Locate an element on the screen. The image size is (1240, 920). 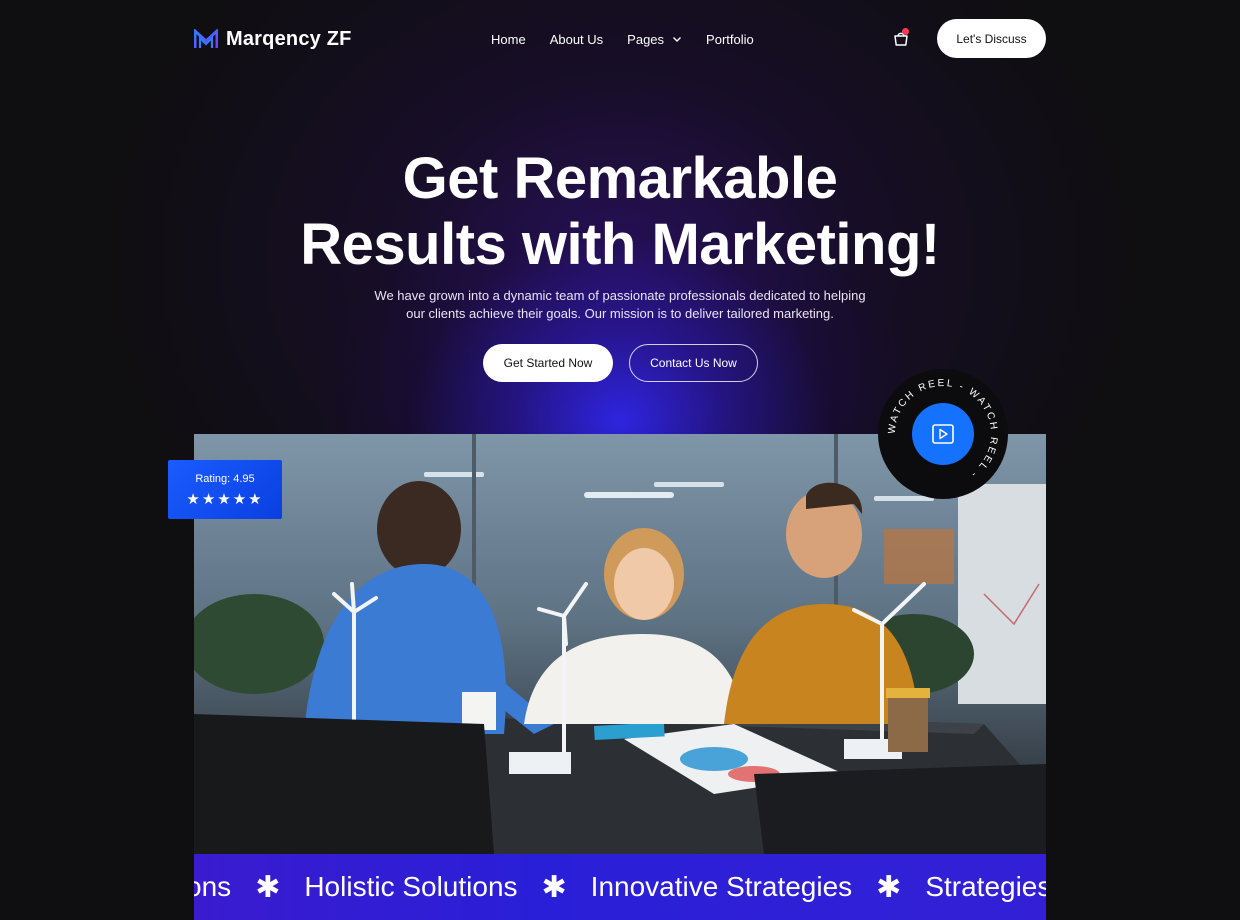
rating-label: Rating: 4.95 is located at coordinates (225, 479).